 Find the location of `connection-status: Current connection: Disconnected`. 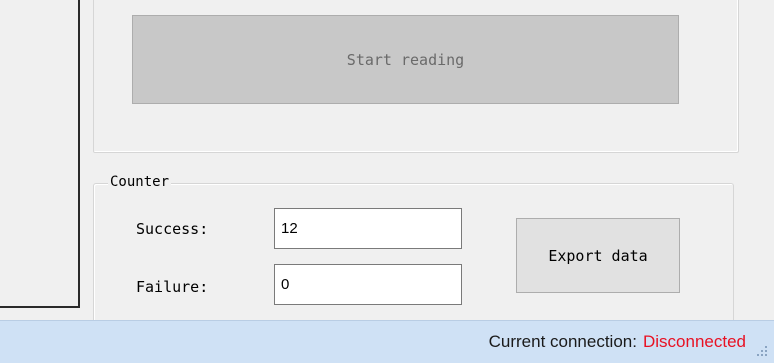

connection-status: Current connection: Disconnected is located at coordinates (617, 342).